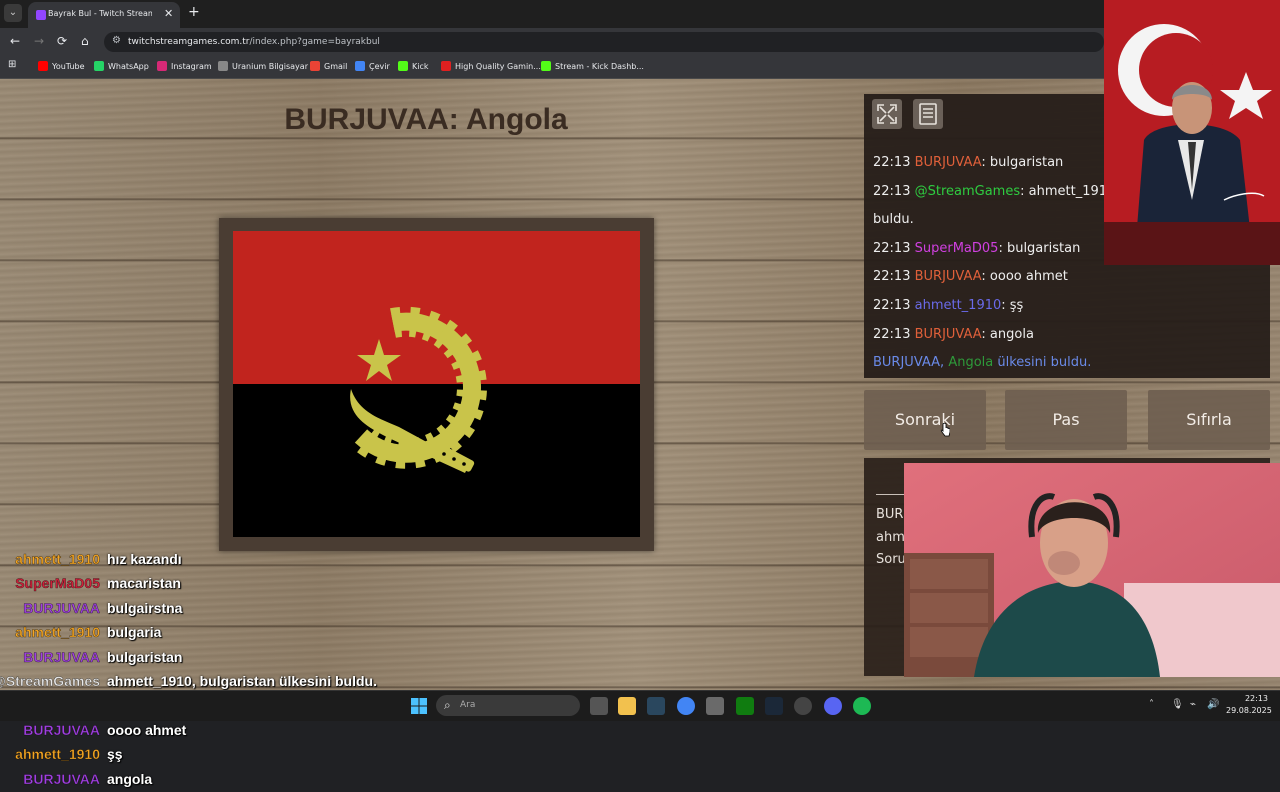 This screenshot has width=1280, height=792. What do you see at coordinates (50, 681) in the screenshot?
I see `overlay-chat-username: @StreamGames` at bounding box center [50, 681].